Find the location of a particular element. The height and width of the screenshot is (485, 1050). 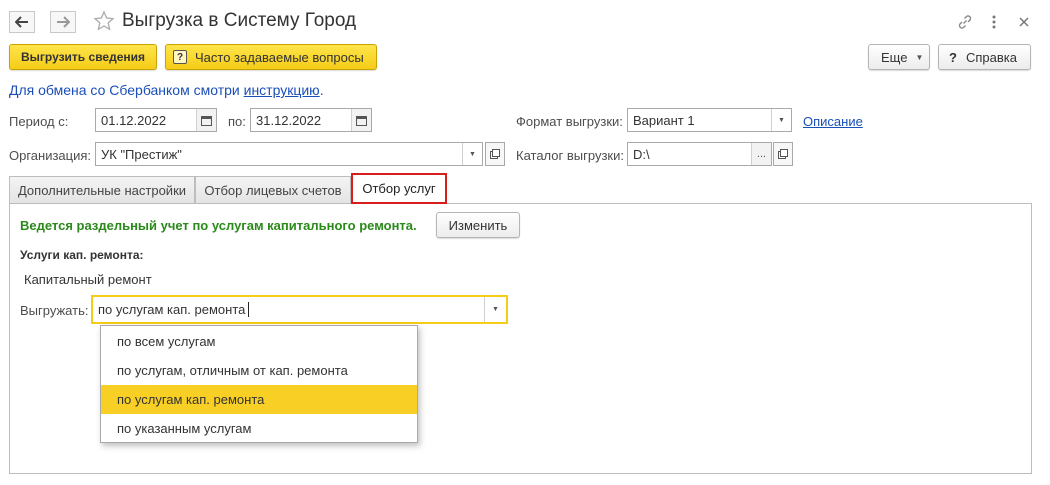

tab-account-filter: Отбор лицевых счетов is located at coordinates (273, 190).